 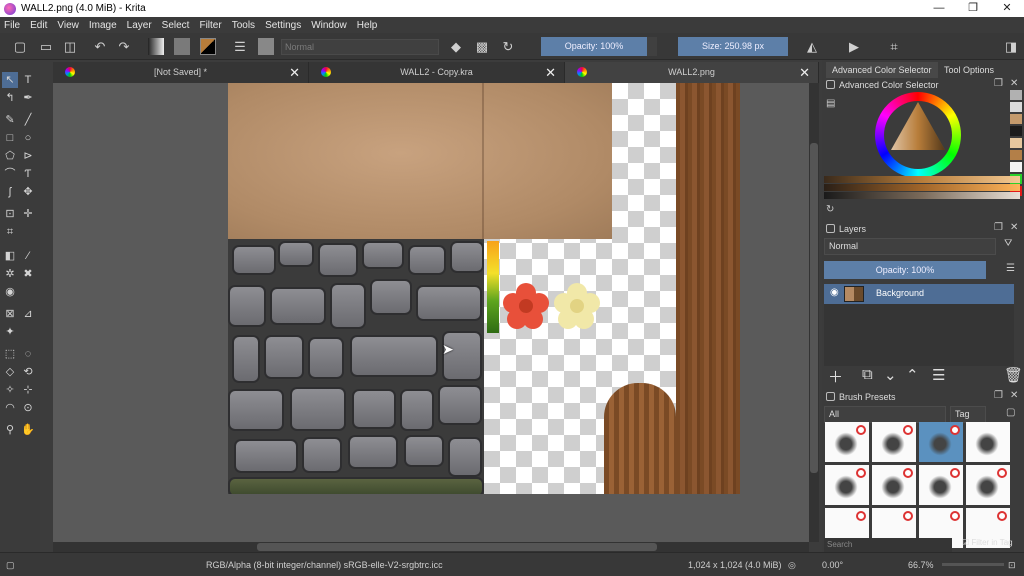 What do you see at coordinates (10, 192) in the screenshot?
I see `dynamic-brush-tool-icon: ʃ` at bounding box center [10, 192].